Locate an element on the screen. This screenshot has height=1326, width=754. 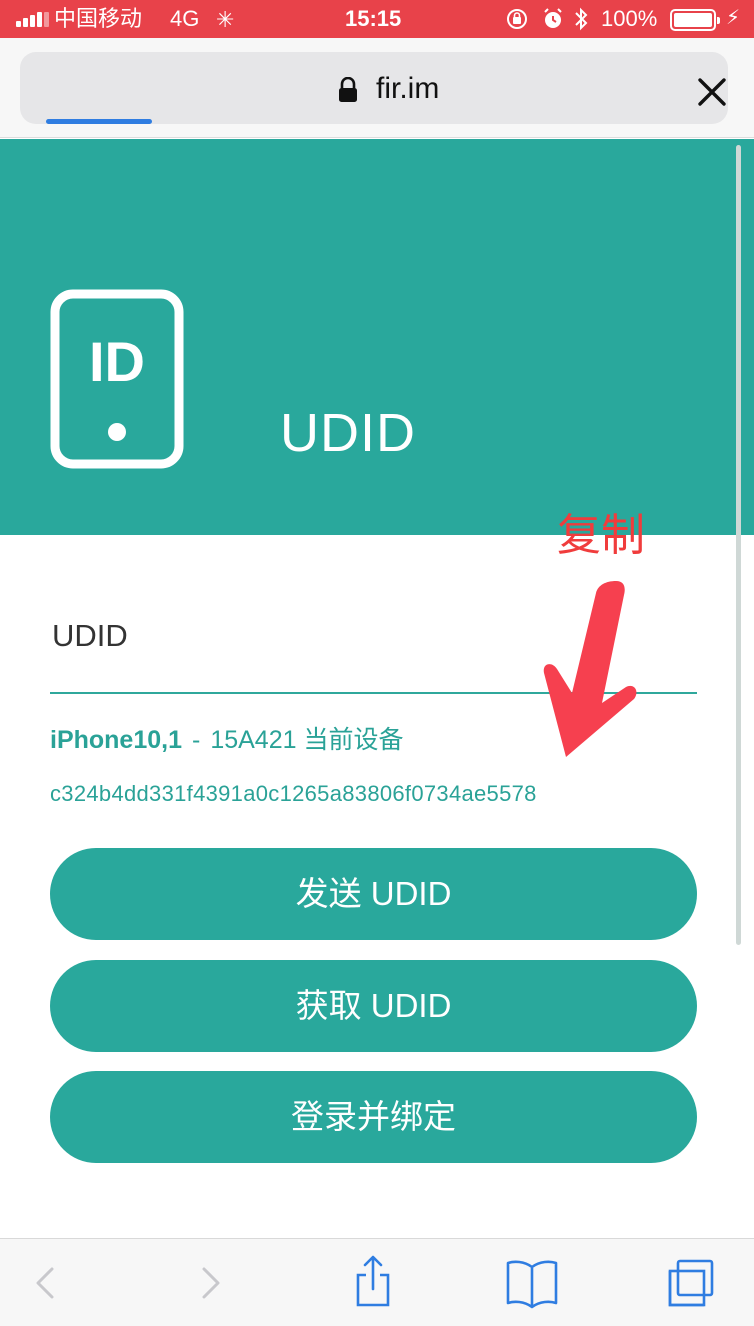
send-udid-button: 发送 UDID is located at coordinates (373, 894).